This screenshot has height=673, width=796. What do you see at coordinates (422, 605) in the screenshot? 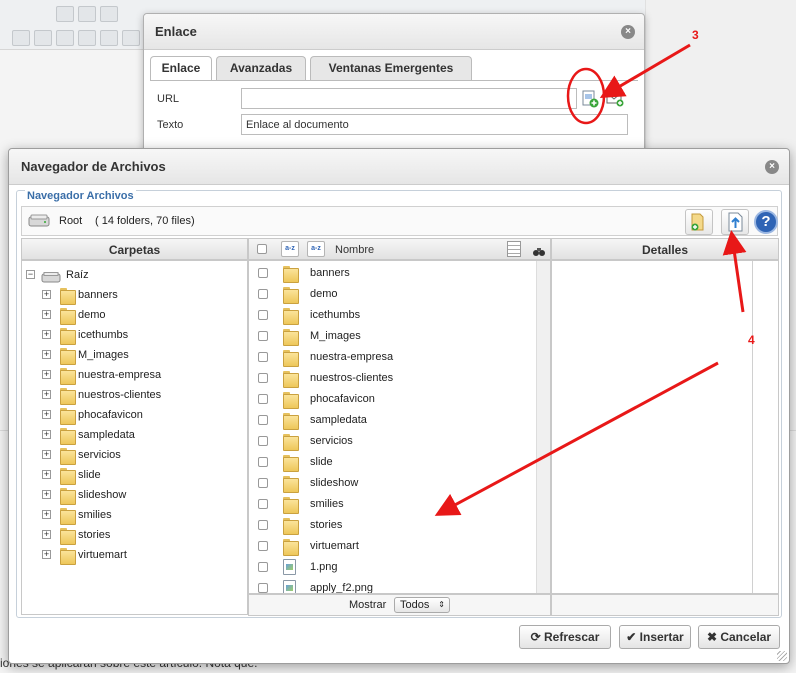
I see `show-select: Todos ⇕` at bounding box center [422, 605].